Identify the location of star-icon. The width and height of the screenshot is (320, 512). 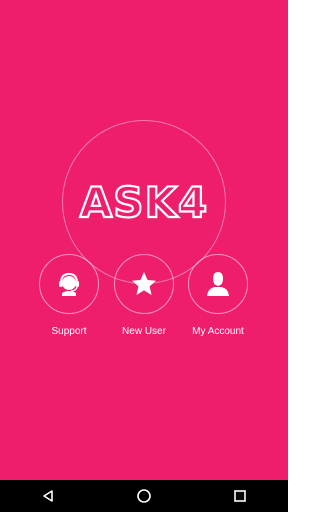
(144, 283).